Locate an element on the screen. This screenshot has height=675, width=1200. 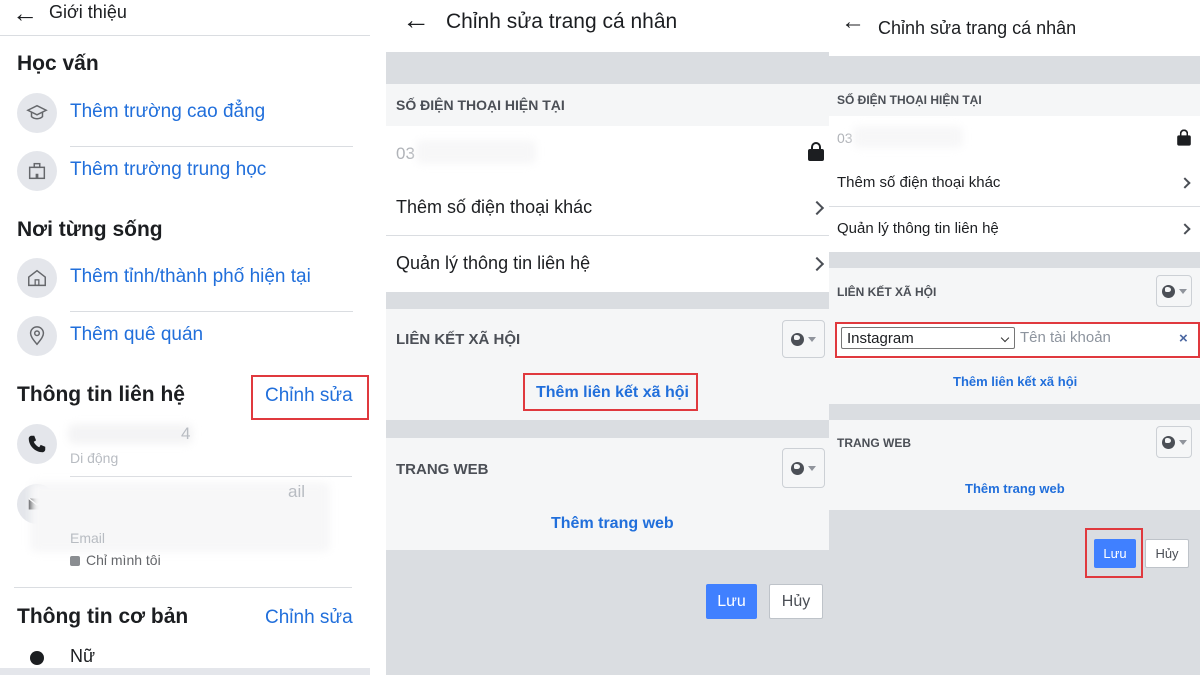
about-title: Giới thiệu is located at coordinates (88, 12).